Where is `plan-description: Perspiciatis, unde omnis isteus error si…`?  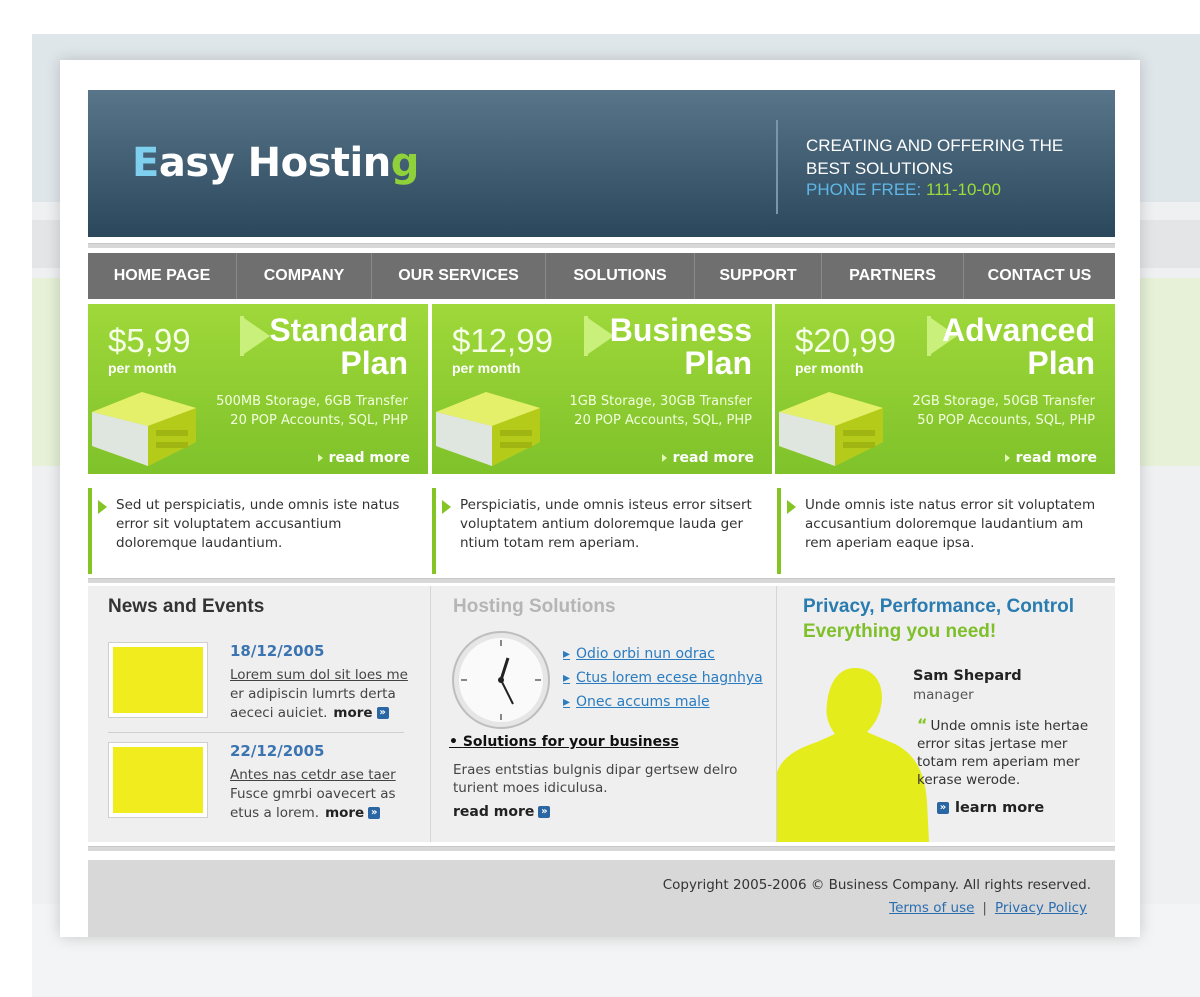
plan-description: Perspiciatis, unde omnis isteus error si… is located at coordinates (600, 531).